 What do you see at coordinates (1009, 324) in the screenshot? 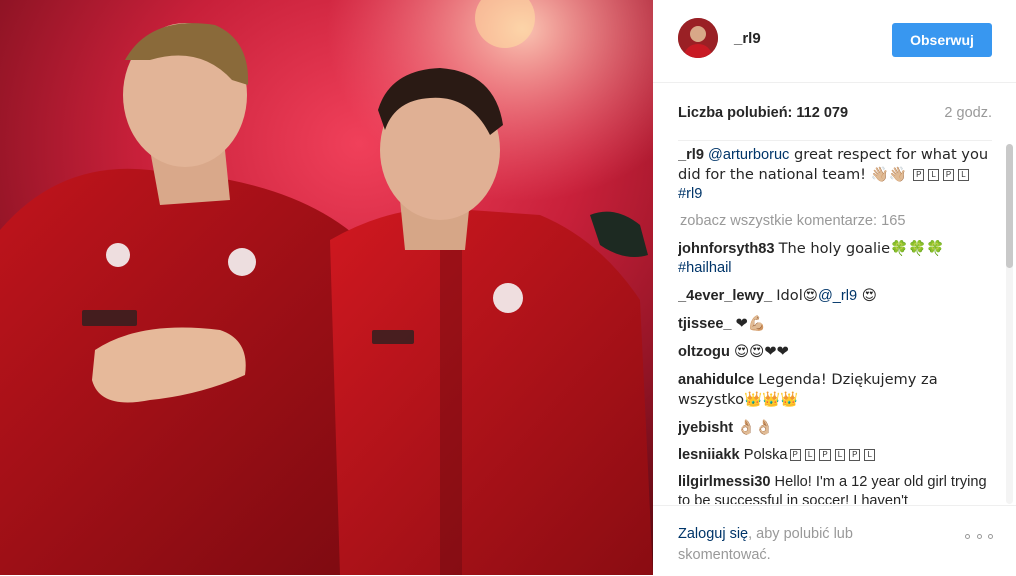
I see `comments-scrollbar` at bounding box center [1009, 324].